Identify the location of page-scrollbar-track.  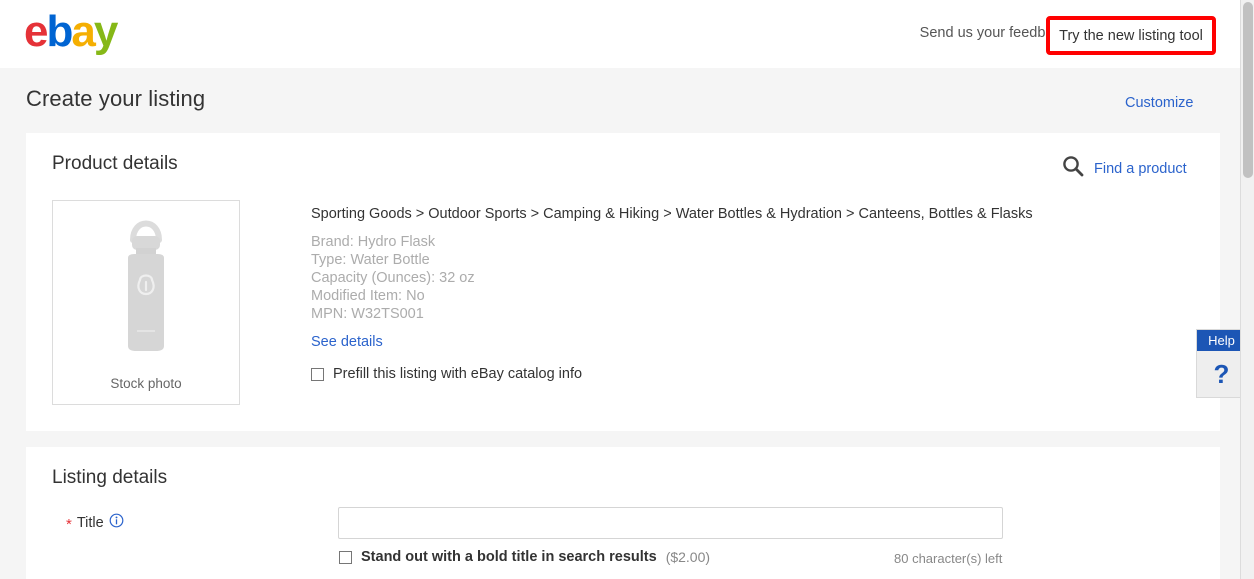
(1247, 289).